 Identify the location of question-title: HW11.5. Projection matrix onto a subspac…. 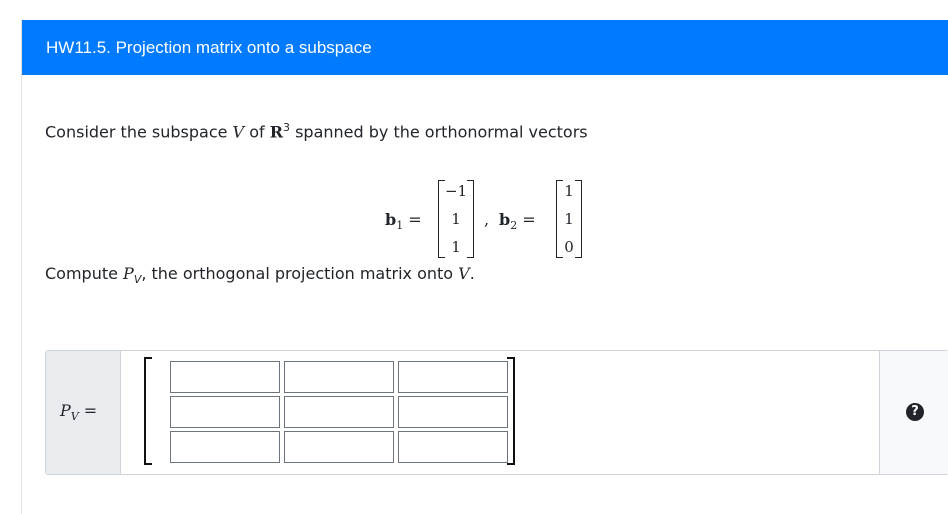
(485, 47).